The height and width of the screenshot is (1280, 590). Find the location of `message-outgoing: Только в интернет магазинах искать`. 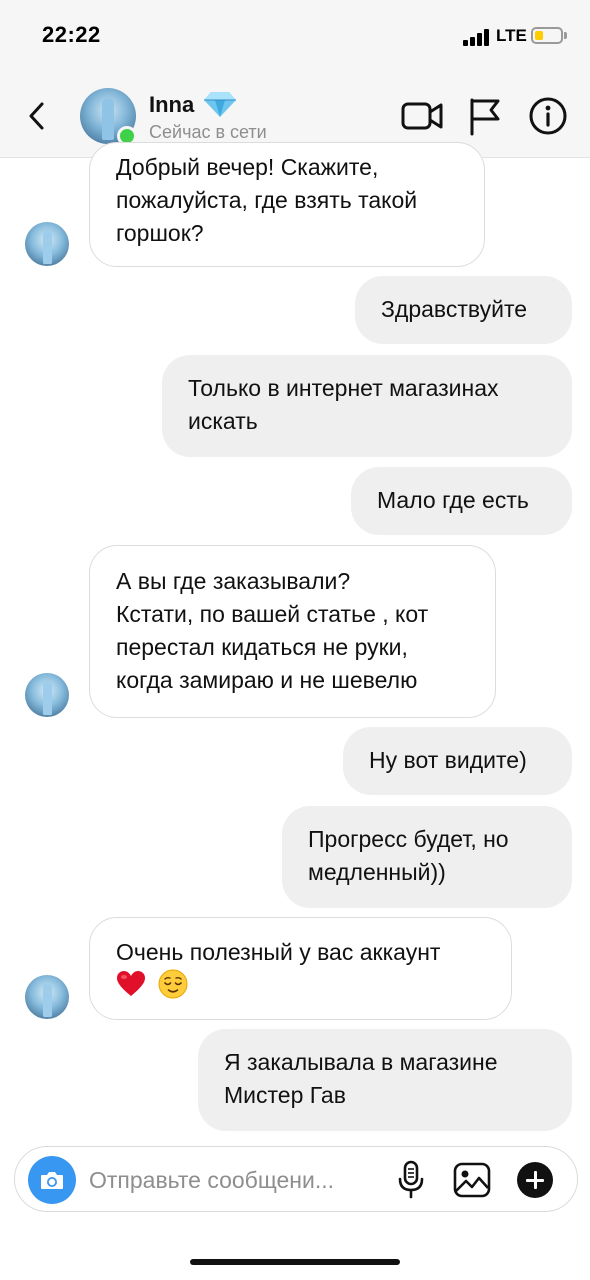

message-outgoing: Только в интернет магазинах искать is located at coordinates (367, 406).